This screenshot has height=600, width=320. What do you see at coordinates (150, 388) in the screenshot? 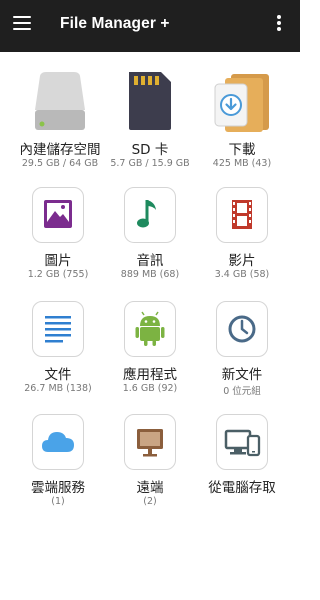
I see `apps-size: 1.6 GB (92)` at bounding box center [150, 388].